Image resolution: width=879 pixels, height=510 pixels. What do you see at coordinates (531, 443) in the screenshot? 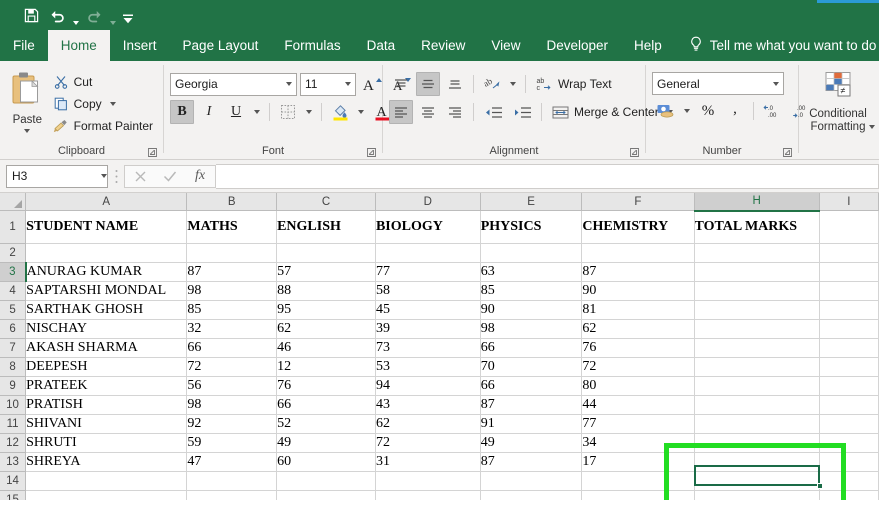
I see `cell-E12: 49` at bounding box center [531, 443].